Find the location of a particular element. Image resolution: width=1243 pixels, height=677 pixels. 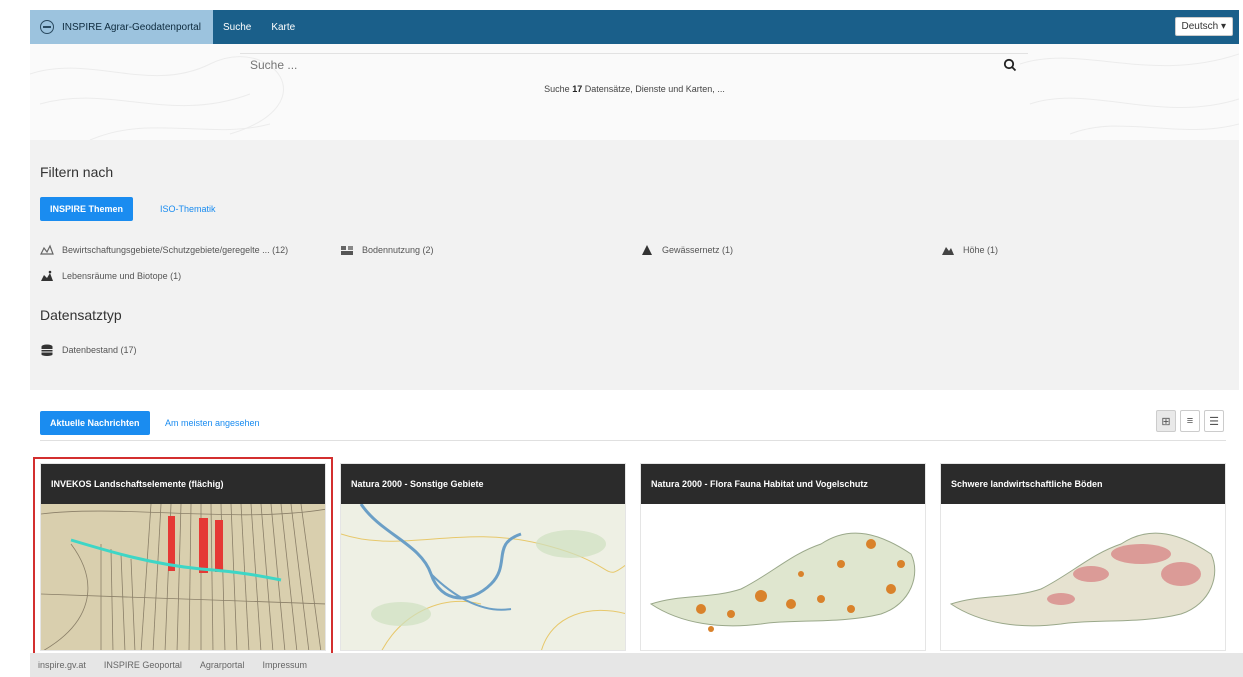

nav-link-suche: Suche is located at coordinates (237, 27).